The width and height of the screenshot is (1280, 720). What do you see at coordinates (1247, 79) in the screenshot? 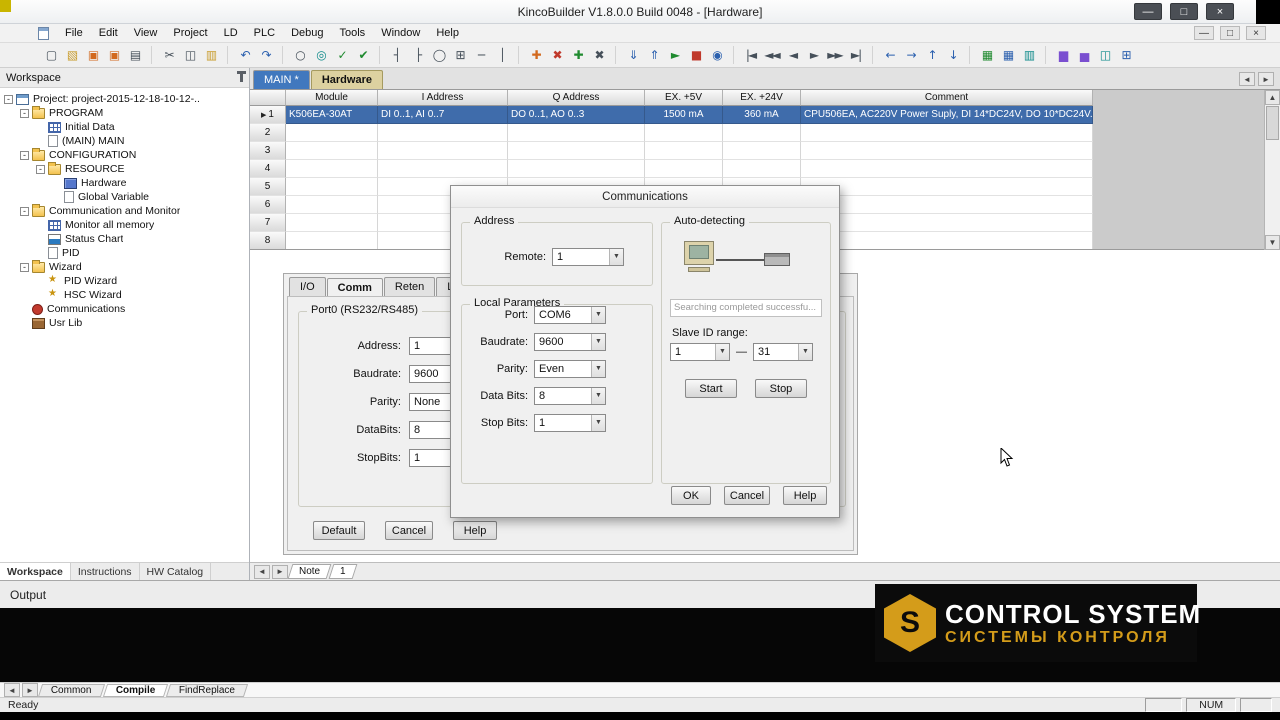
I see `tab-scroll-left-icon: ◄` at bounding box center [1247, 79].